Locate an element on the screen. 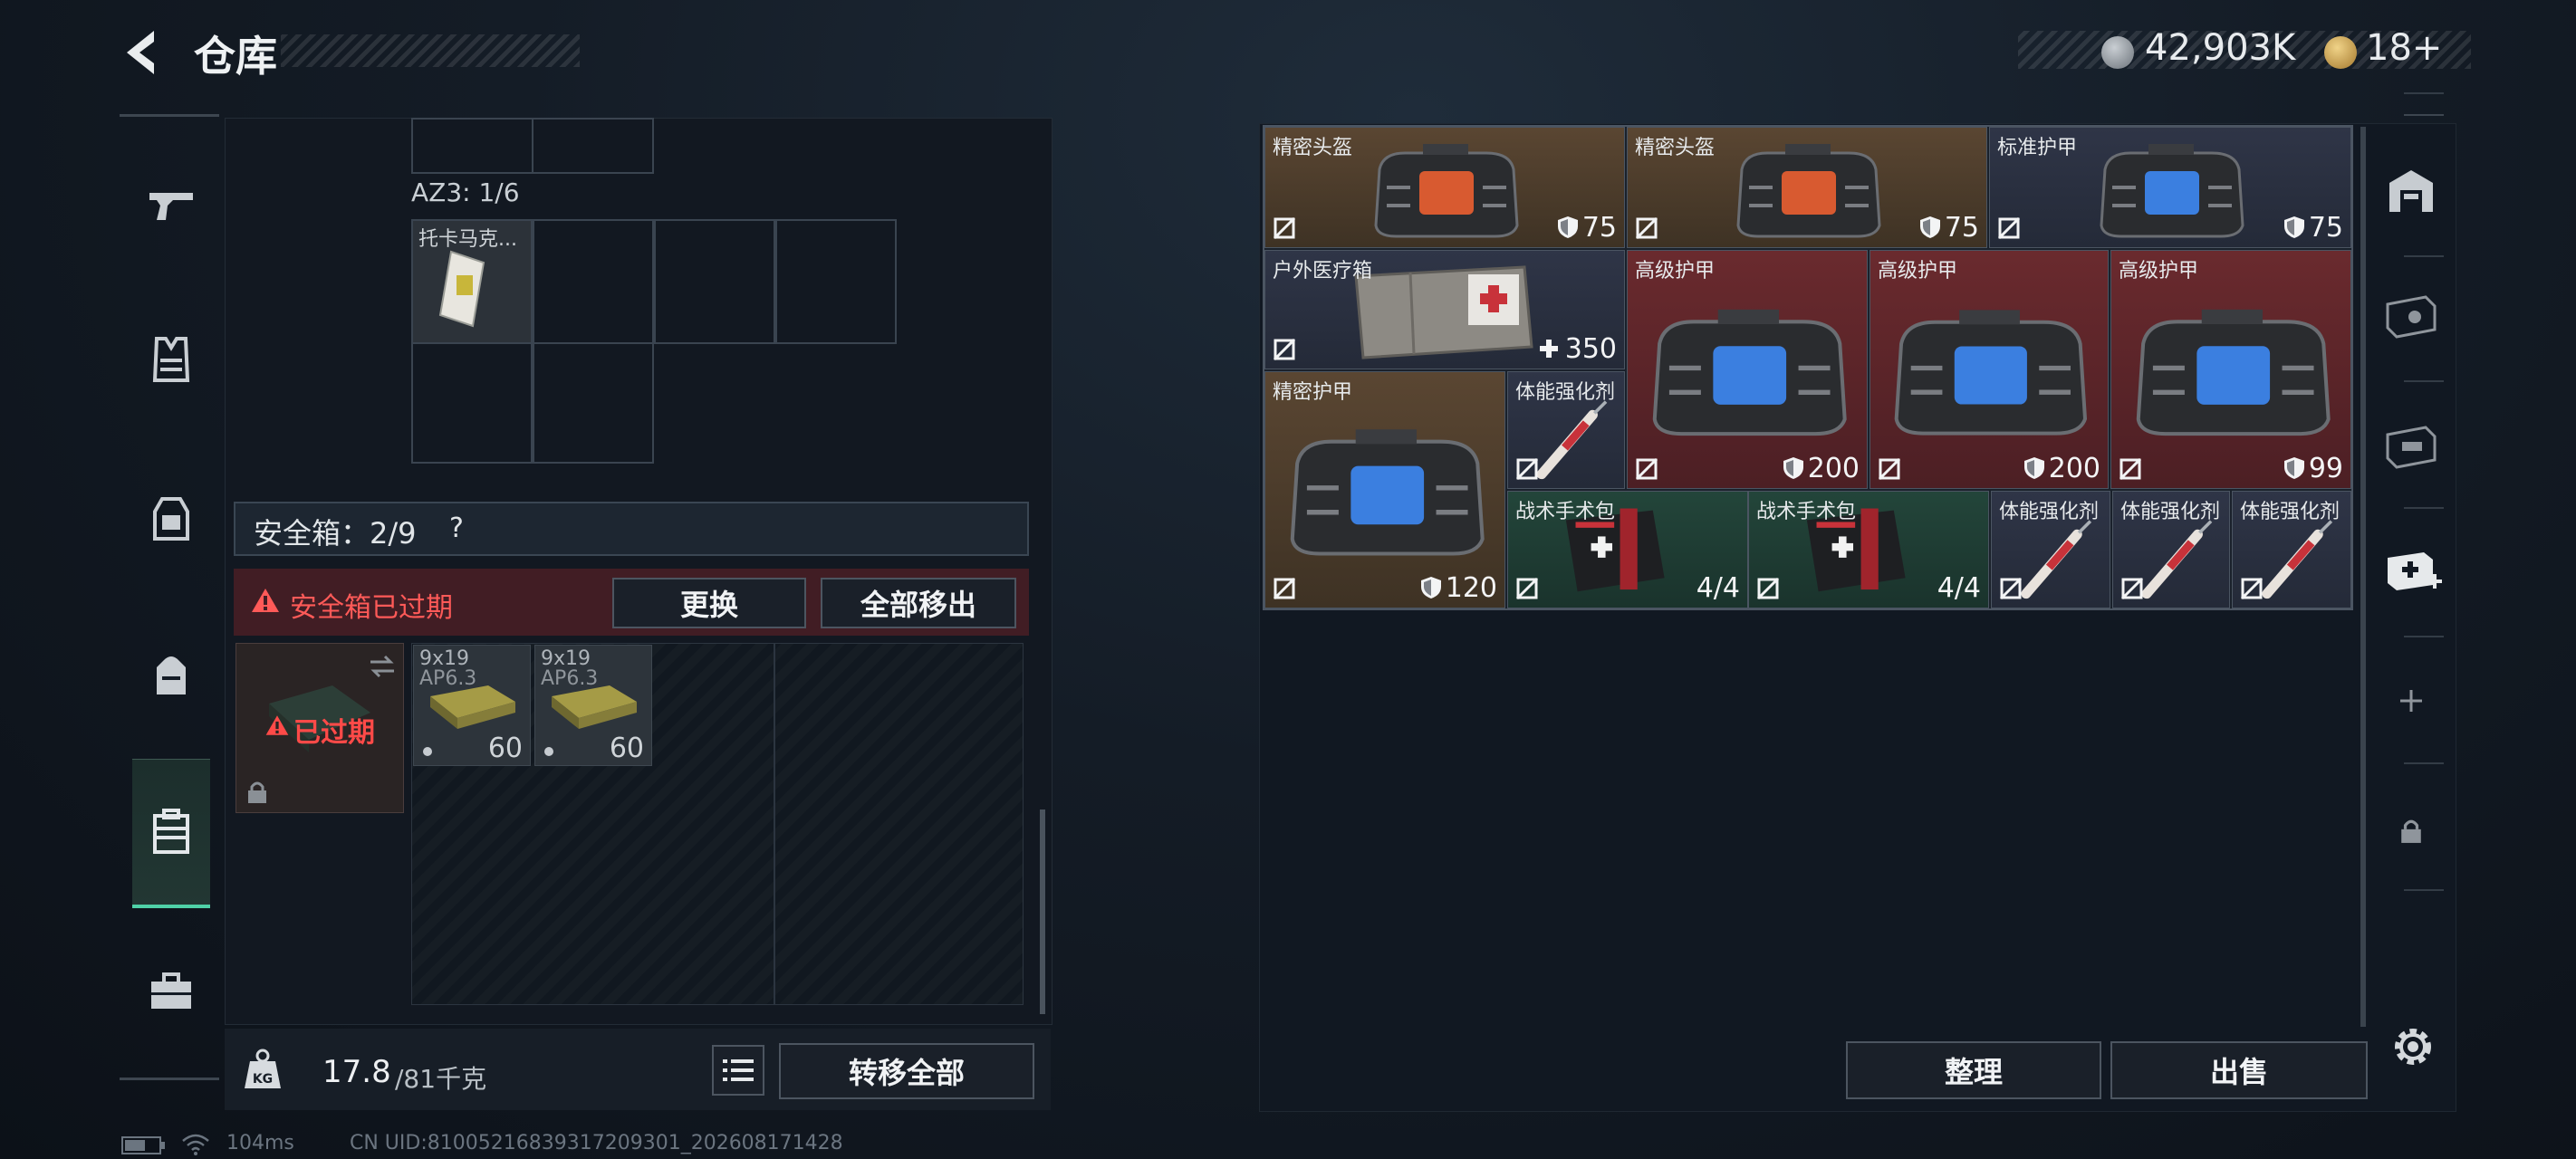 Image resolution: width=2576 pixels, height=1159 pixels. left-scrollbar is located at coordinates (1042, 912).